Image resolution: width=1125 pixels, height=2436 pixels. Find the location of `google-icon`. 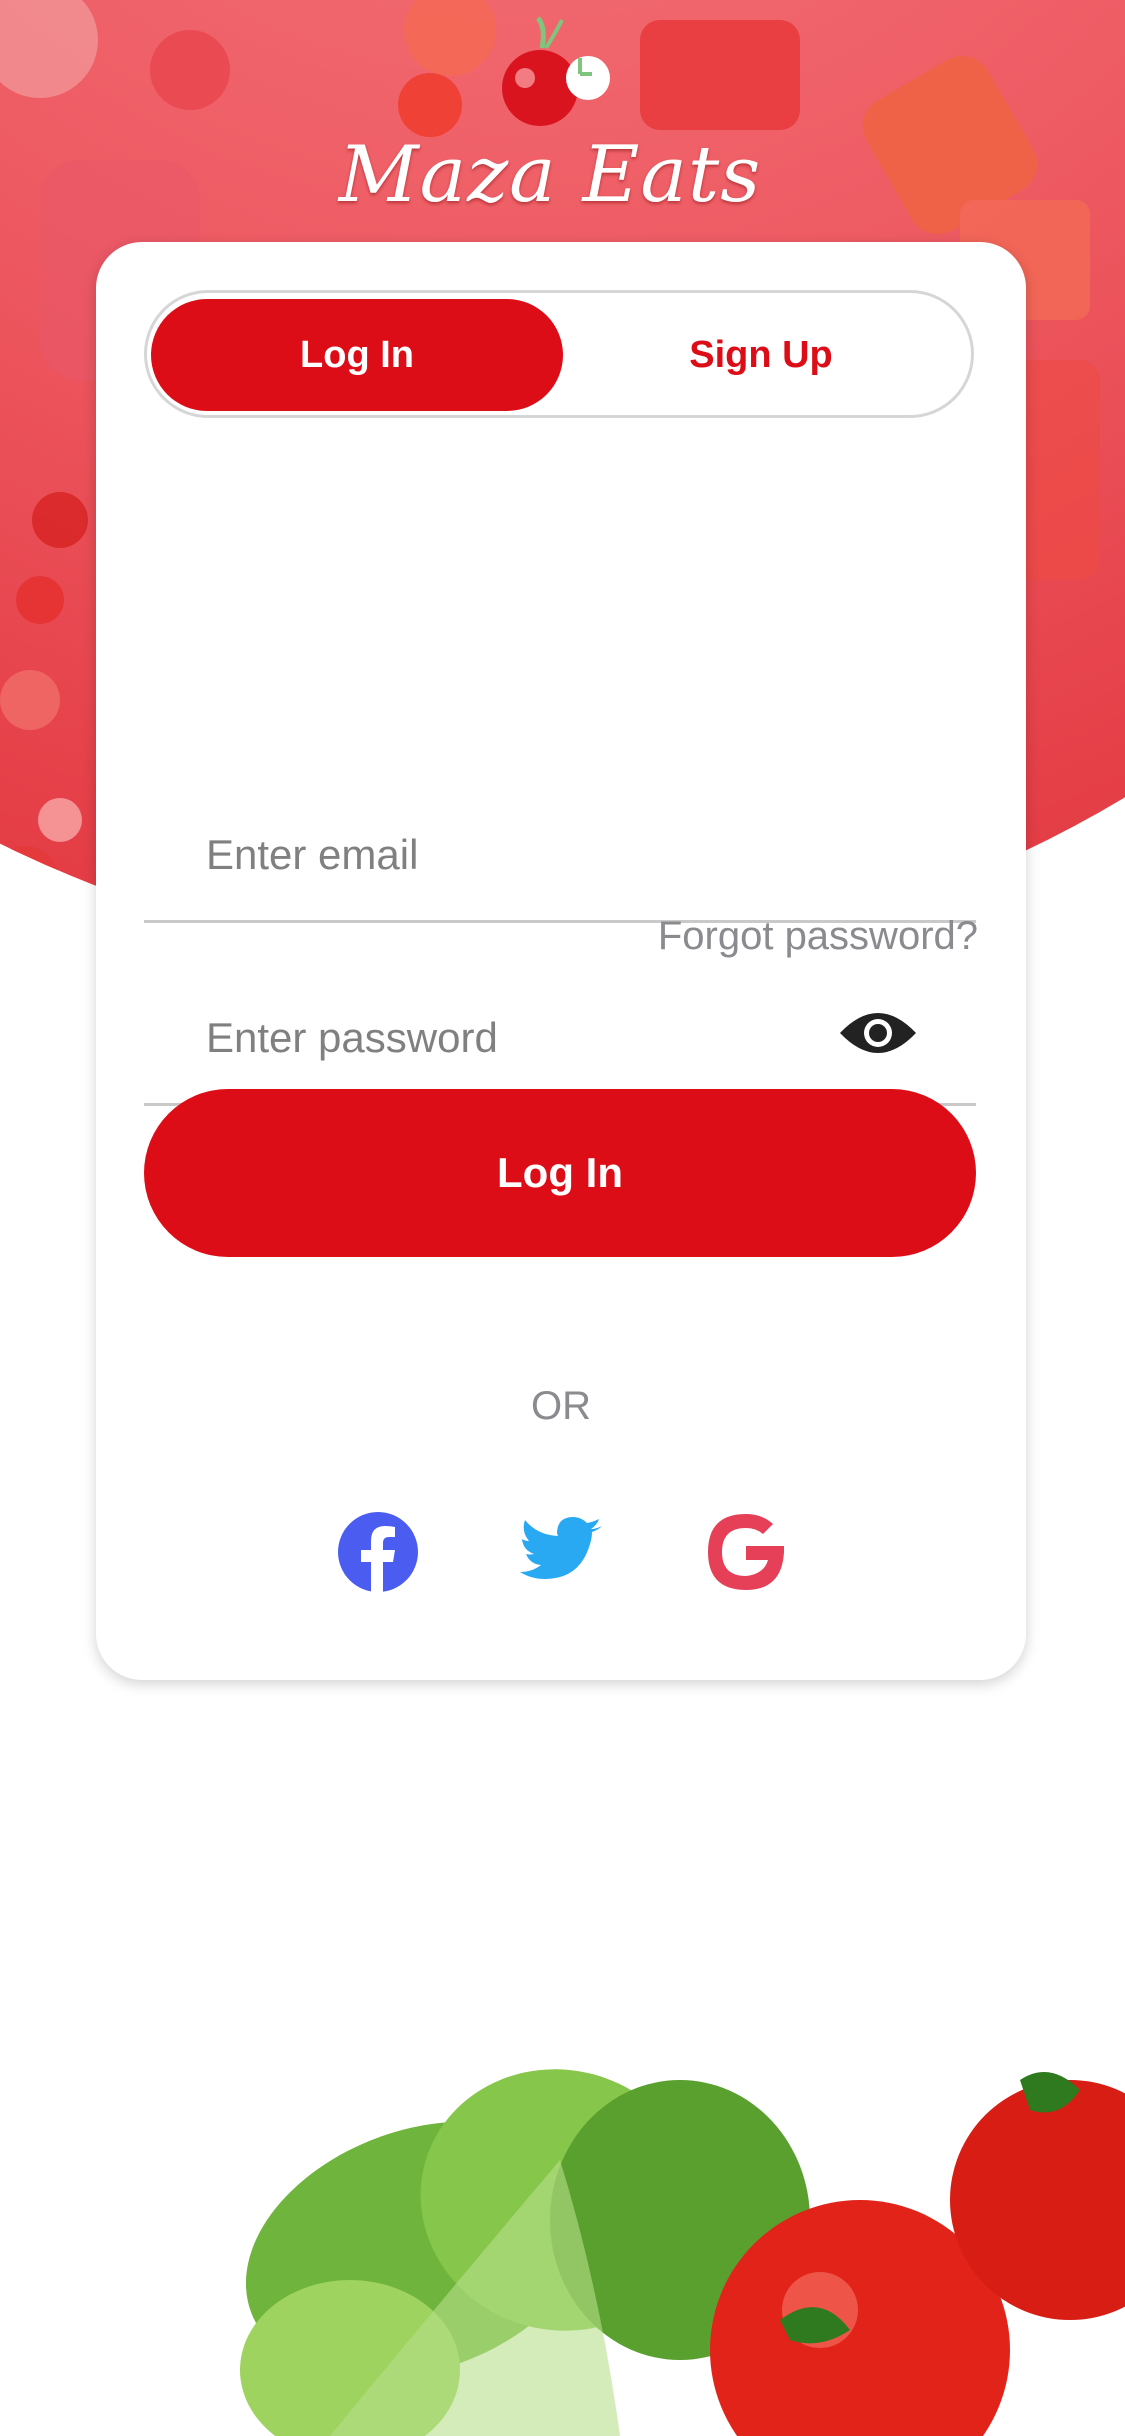

google-icon is located at coordinates (746, 1552).